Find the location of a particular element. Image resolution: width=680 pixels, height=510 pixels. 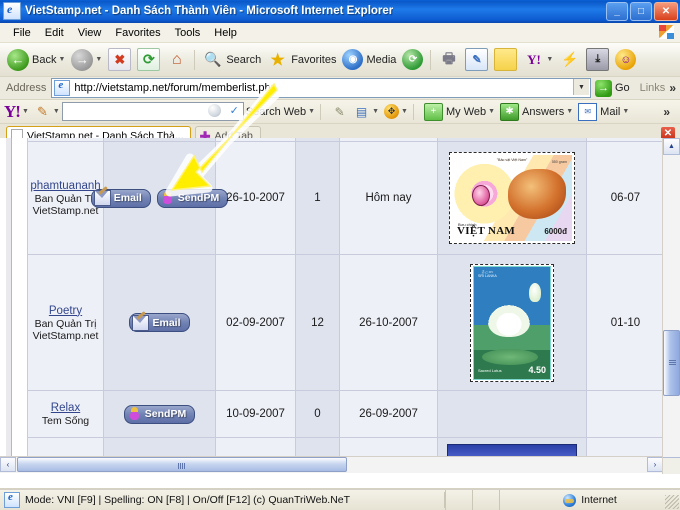

forward-dropdown-icon: ▼ is located at coordinates (98, 59).